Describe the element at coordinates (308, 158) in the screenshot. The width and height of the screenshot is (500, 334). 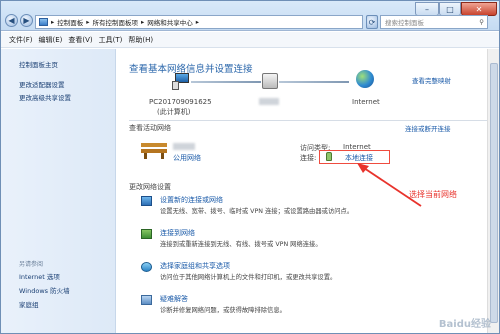
I see `connection-label: 连接:` at that location.